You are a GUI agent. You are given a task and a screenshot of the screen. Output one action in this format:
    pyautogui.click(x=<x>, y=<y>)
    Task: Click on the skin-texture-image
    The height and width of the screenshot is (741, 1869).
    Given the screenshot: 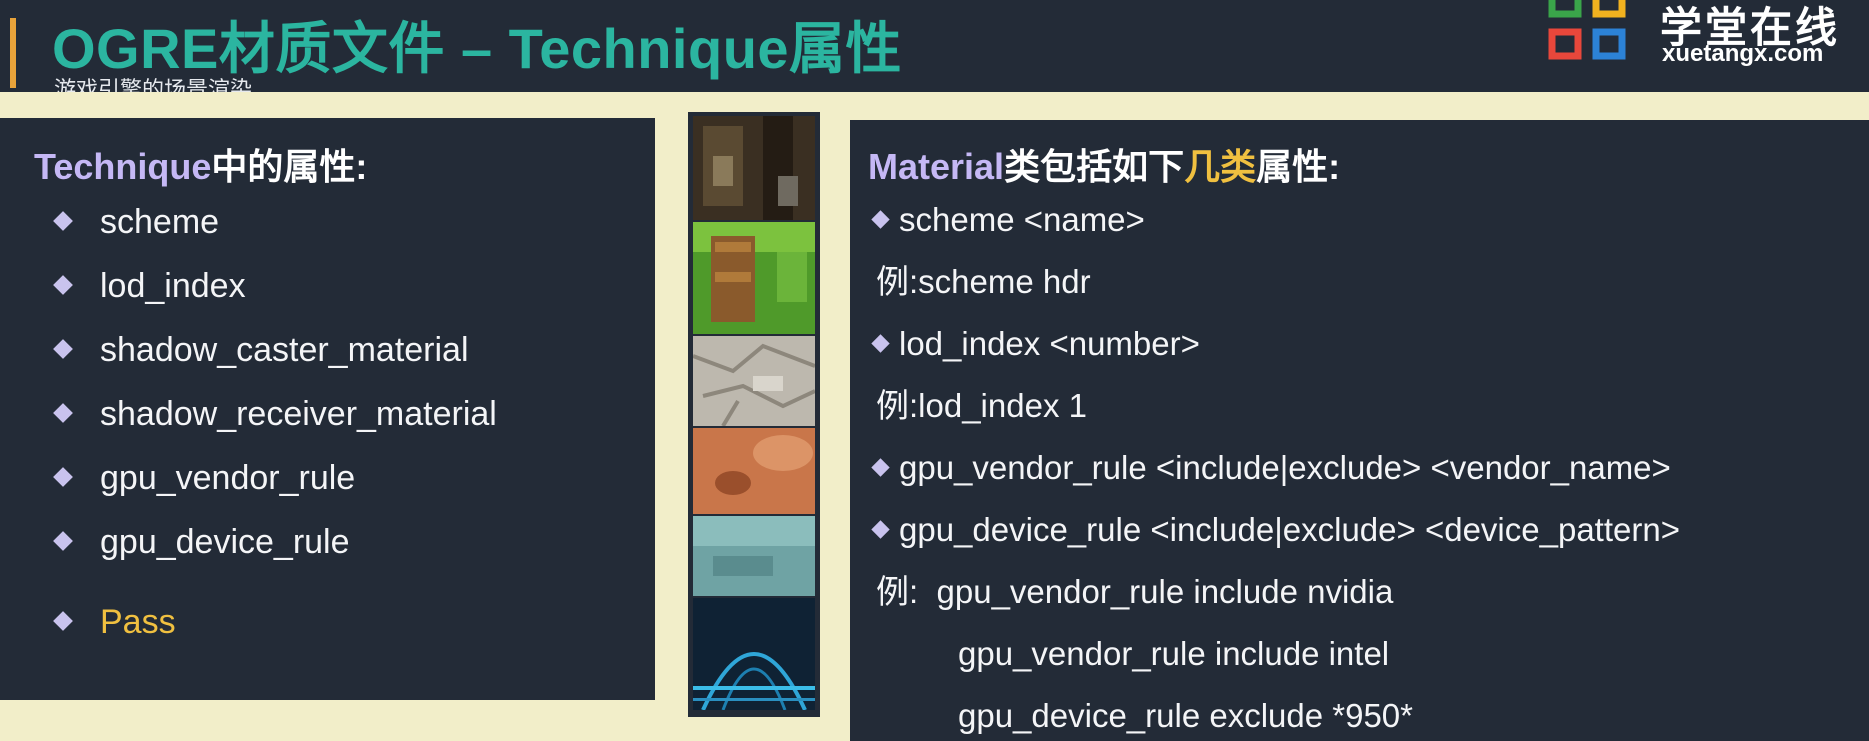 What is the action you would take?
    pyautogui.click(x=754, y=471)
    